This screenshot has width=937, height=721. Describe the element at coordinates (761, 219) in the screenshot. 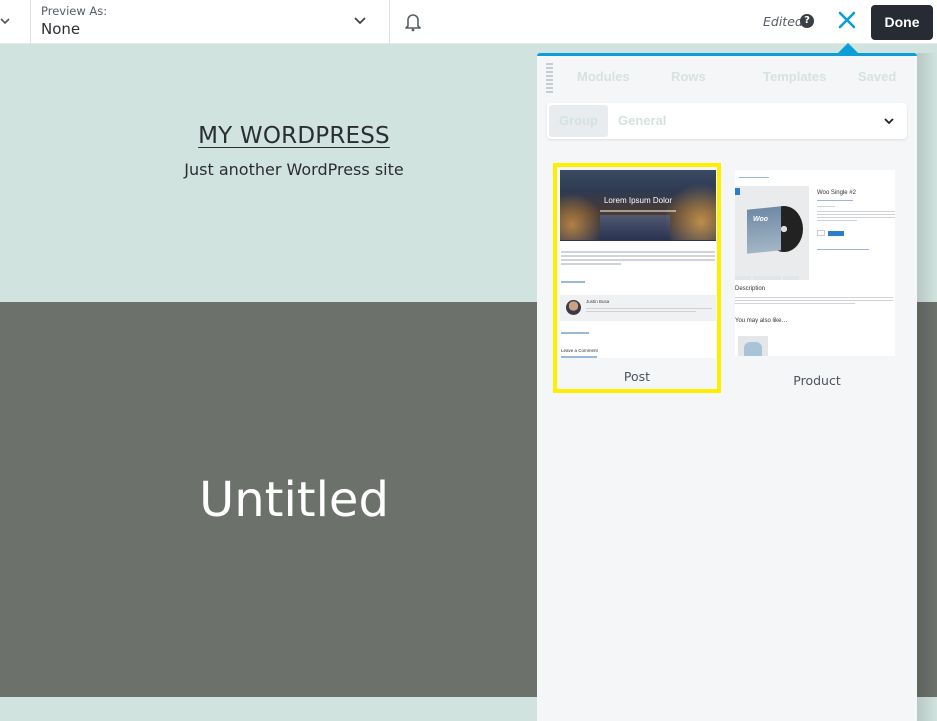

I see `record-label: Woo` at that location.